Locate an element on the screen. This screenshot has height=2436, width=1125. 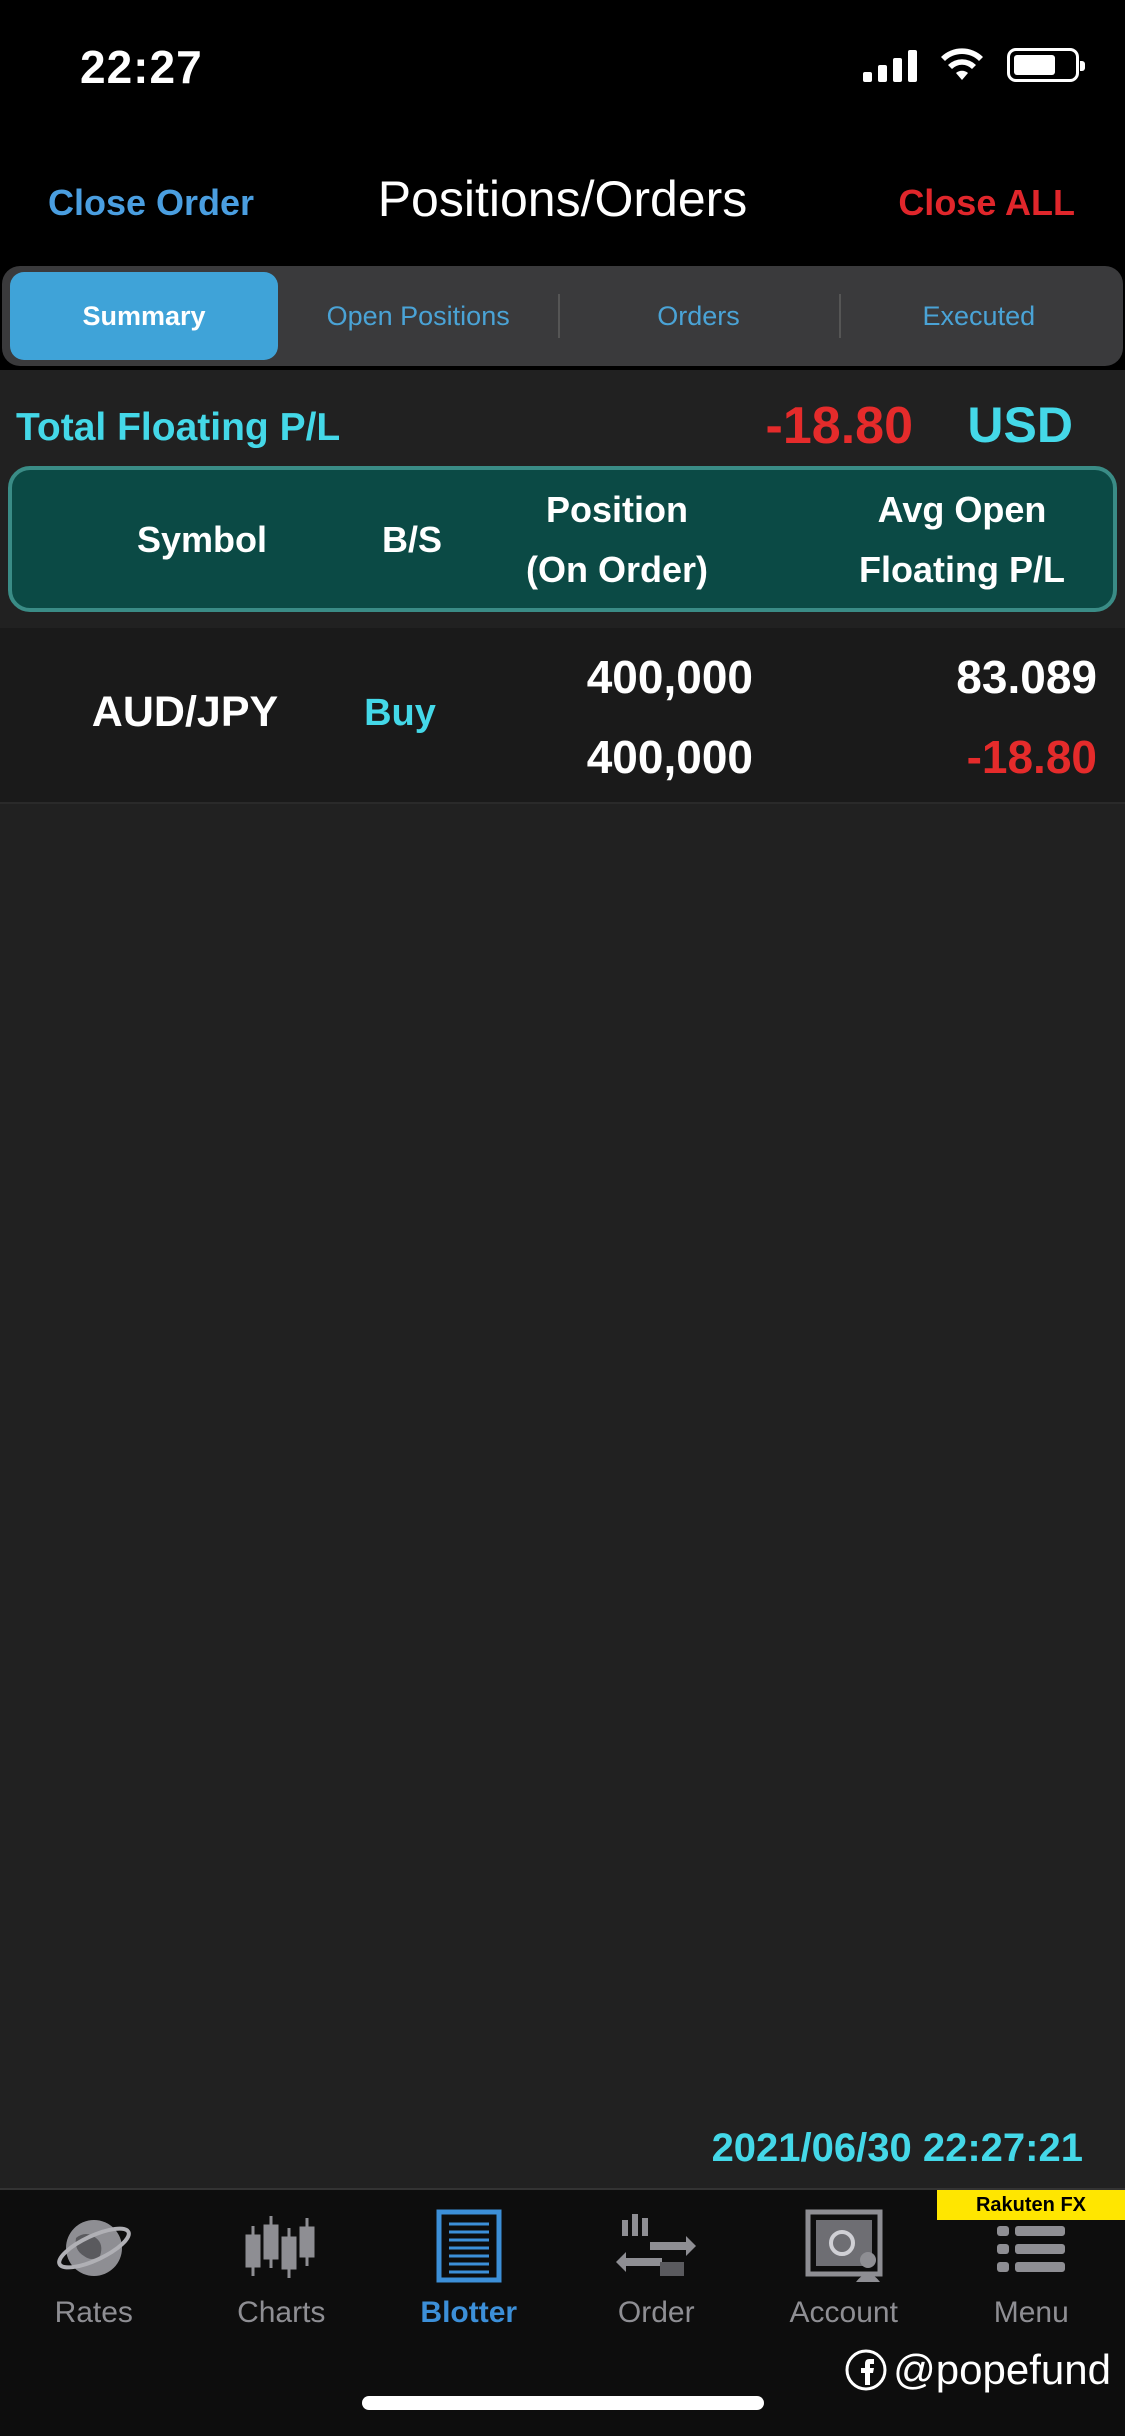
header-bs: B/S is located at coordinates (411, 539).